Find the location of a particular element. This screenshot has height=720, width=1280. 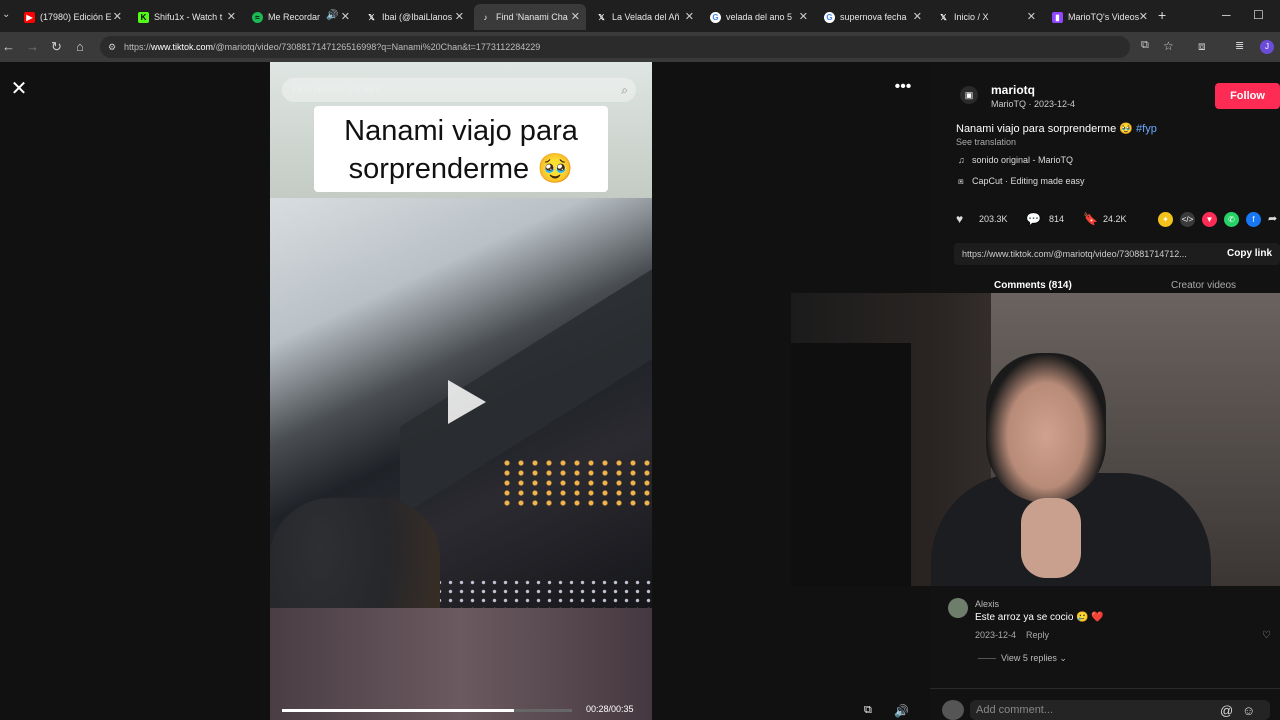

comment-author: Alexis is located at coordinates (987, 604).